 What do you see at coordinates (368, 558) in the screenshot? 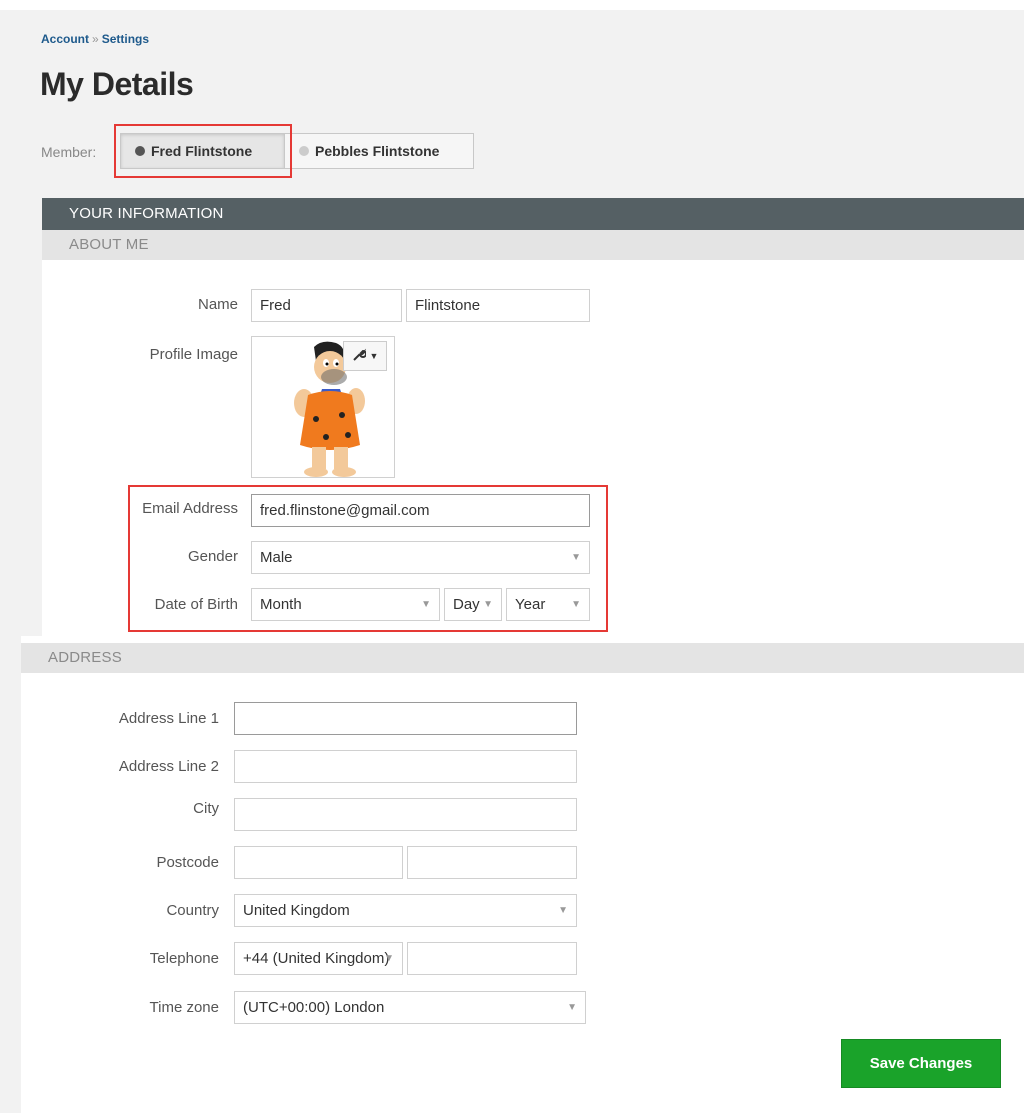
I see `fields-highlight` at bounding box center [368, 558].